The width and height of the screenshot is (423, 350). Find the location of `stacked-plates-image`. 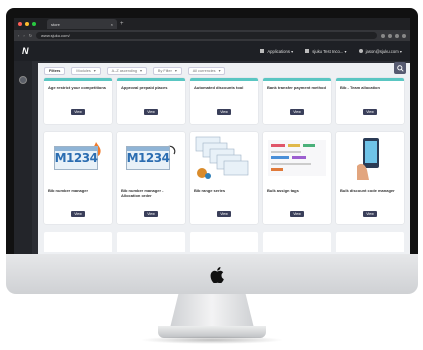

stacked-plates-image is located at coordinates (222, 157).